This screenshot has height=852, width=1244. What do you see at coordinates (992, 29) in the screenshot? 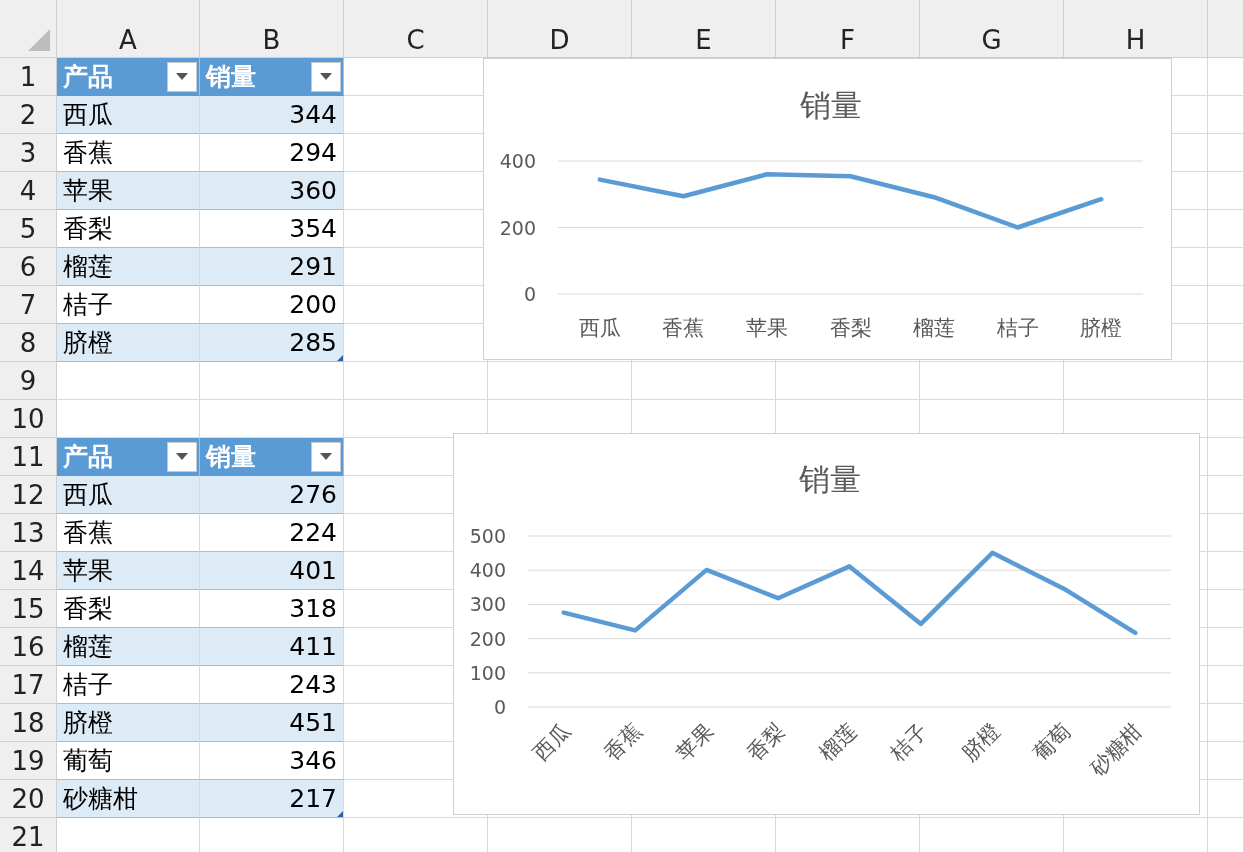
I see `column-header: G` at bounding box center [992, 29].